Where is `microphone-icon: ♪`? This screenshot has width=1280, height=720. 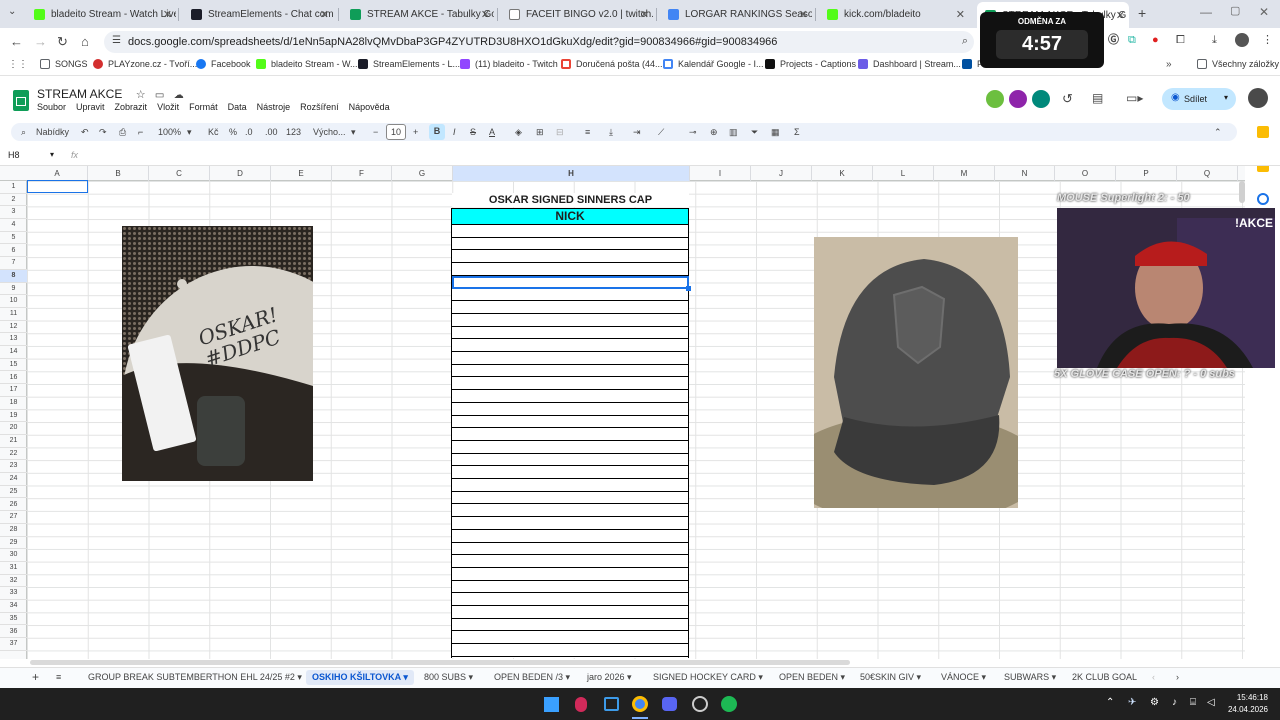 microphone-icon: ♪ is located at coordinates (1174, 702).